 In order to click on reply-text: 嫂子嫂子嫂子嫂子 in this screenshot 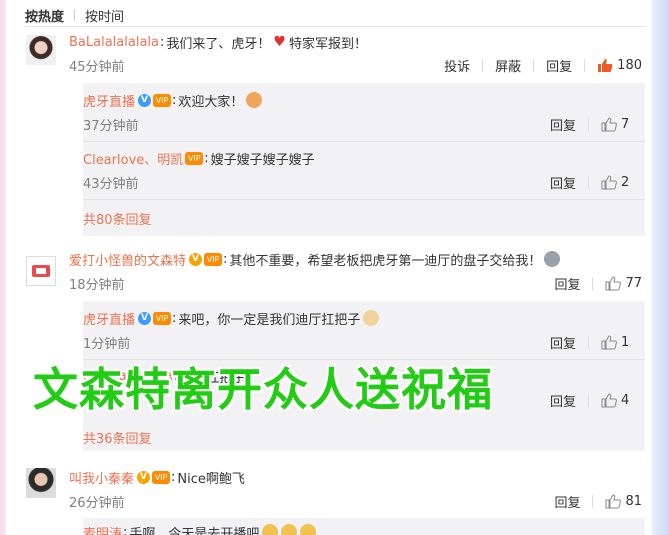, I will do `click(262, 160)`.